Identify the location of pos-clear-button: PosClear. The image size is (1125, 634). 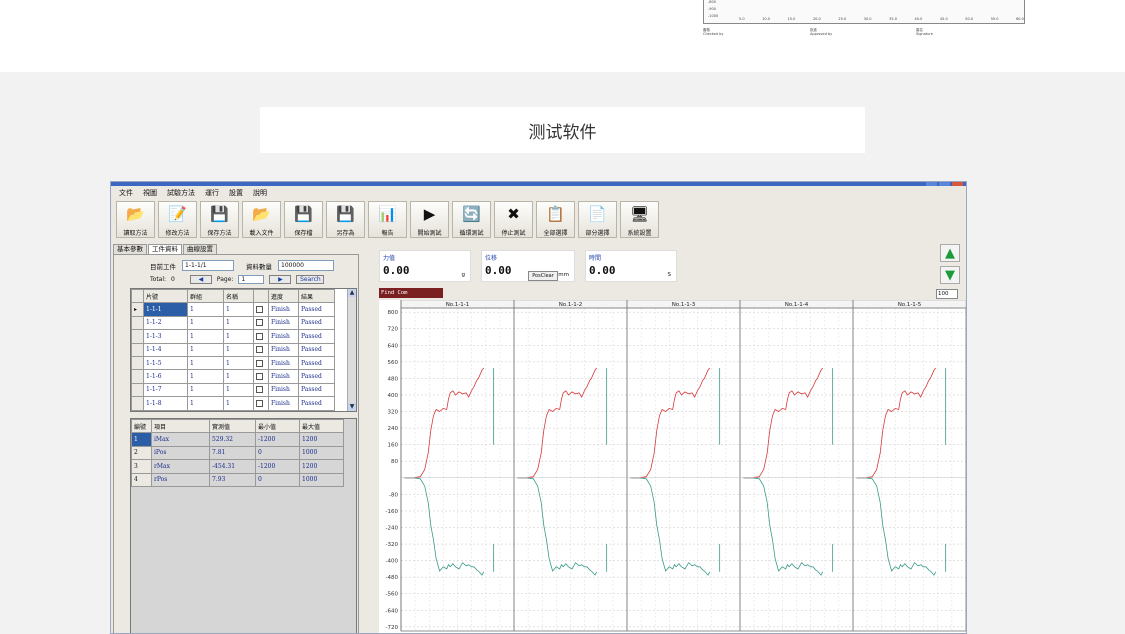
(543, 276).